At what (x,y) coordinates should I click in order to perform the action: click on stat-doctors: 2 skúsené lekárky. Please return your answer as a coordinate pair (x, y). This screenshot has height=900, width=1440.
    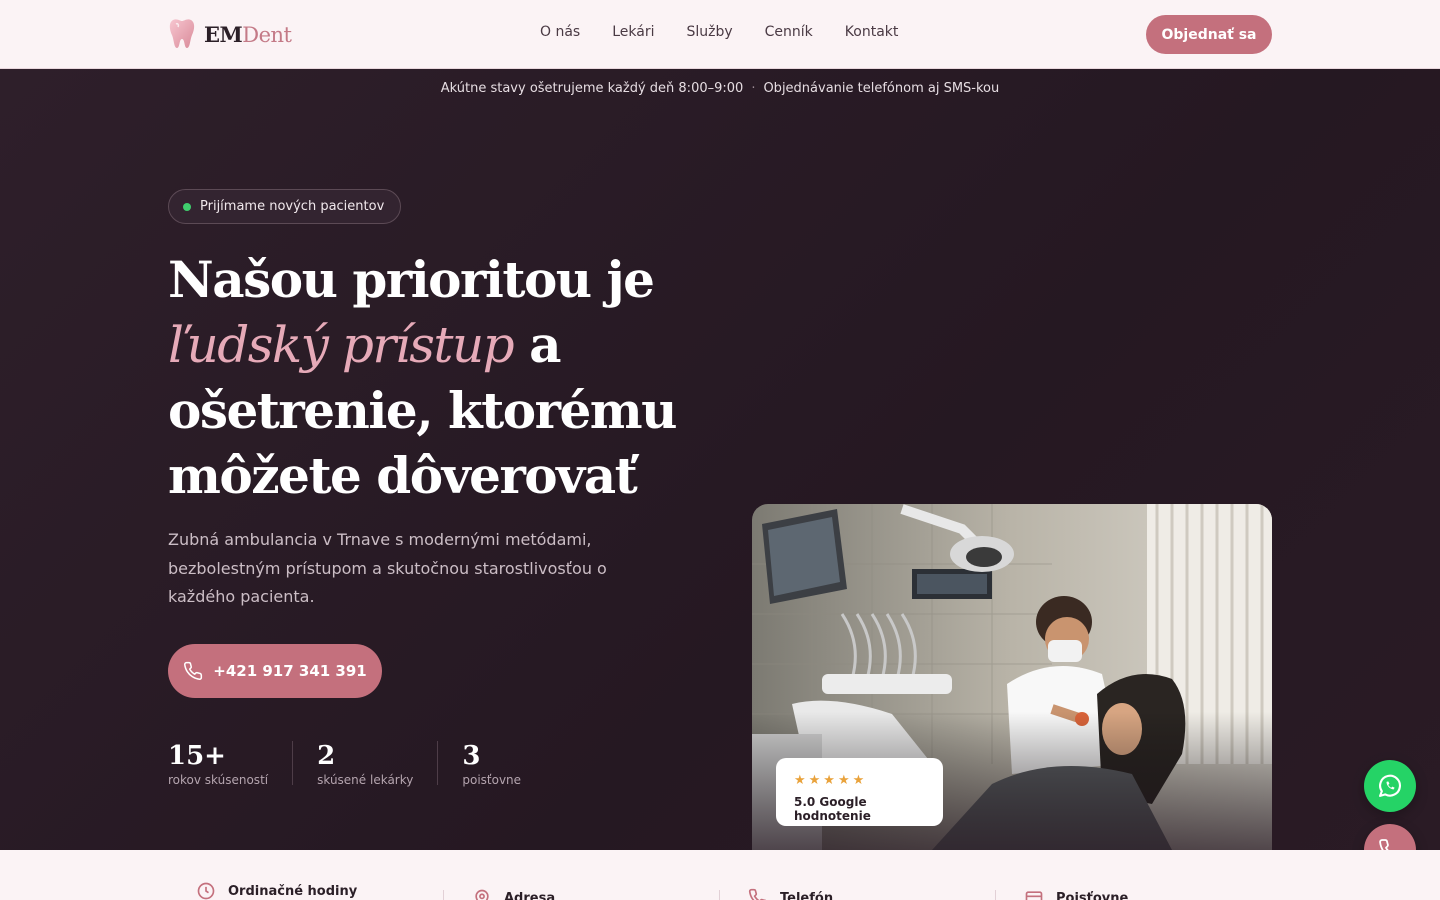
    Looking at the image, I should click on (378, 764).